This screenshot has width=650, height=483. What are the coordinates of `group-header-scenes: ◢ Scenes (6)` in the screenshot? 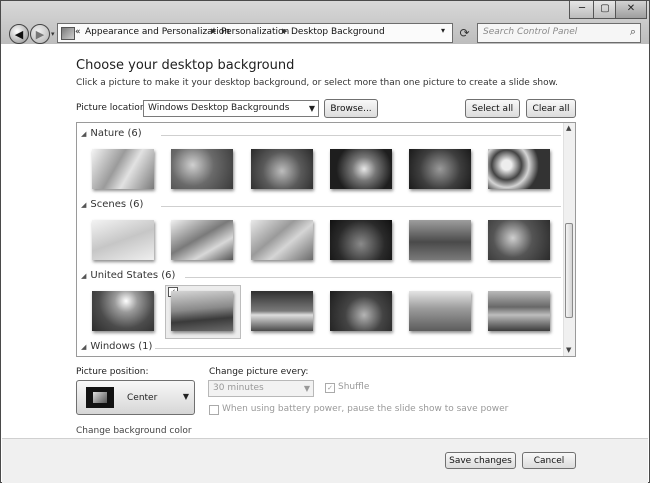 It's located at (112, 206).